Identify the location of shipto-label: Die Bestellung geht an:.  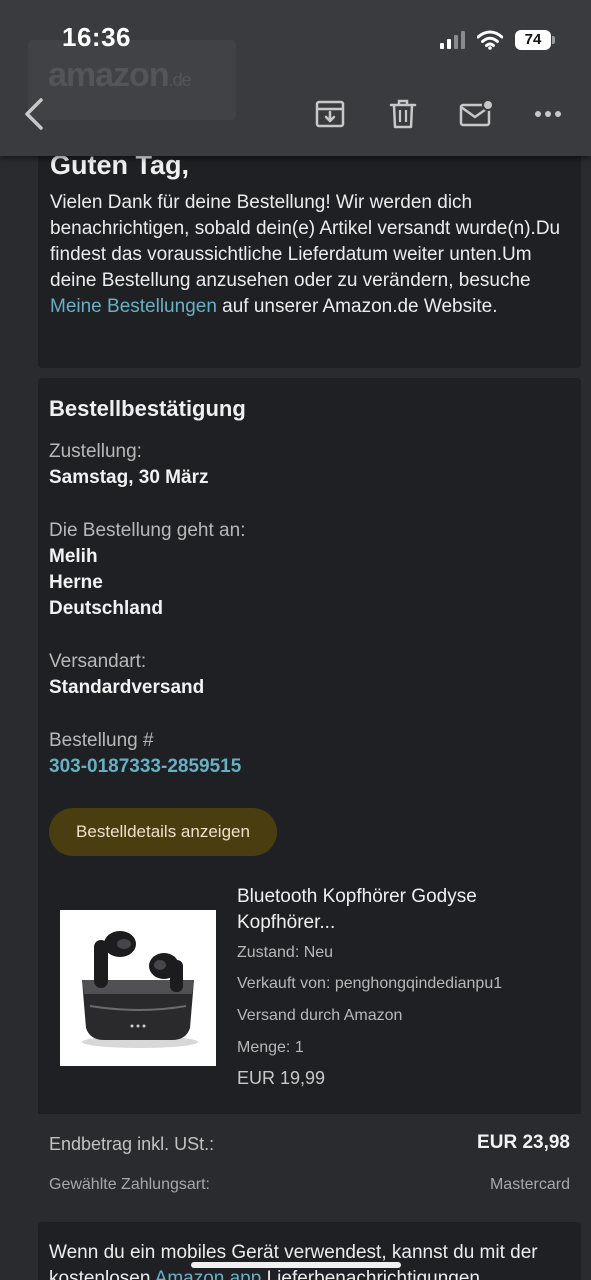
(147, 530).